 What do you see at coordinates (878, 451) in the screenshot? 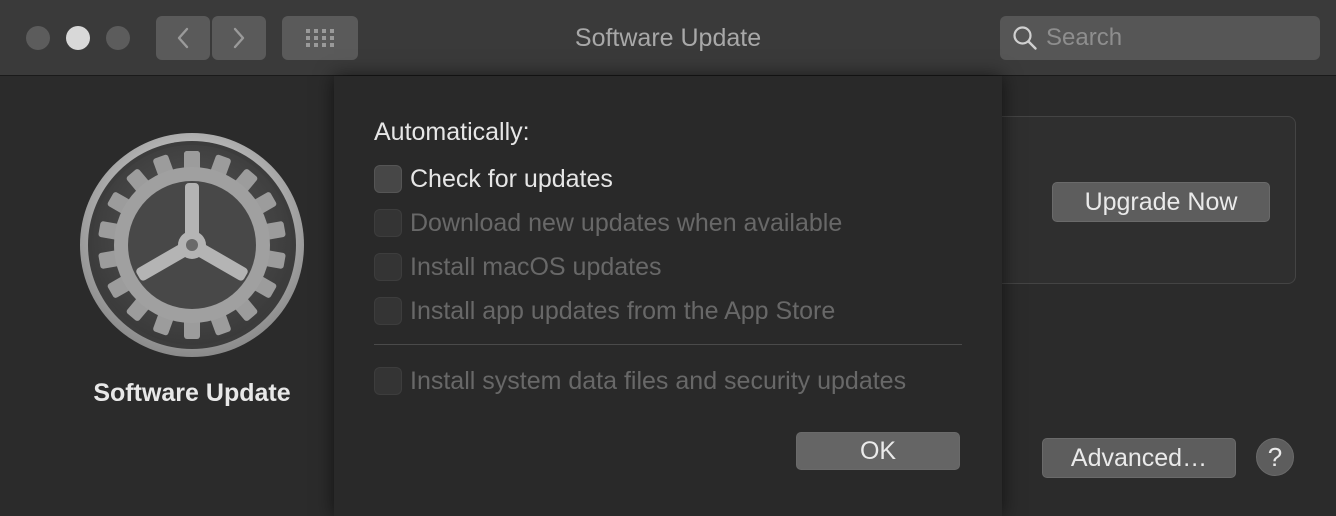
I see `ok-button: OK` at bounding box center [878, 451].